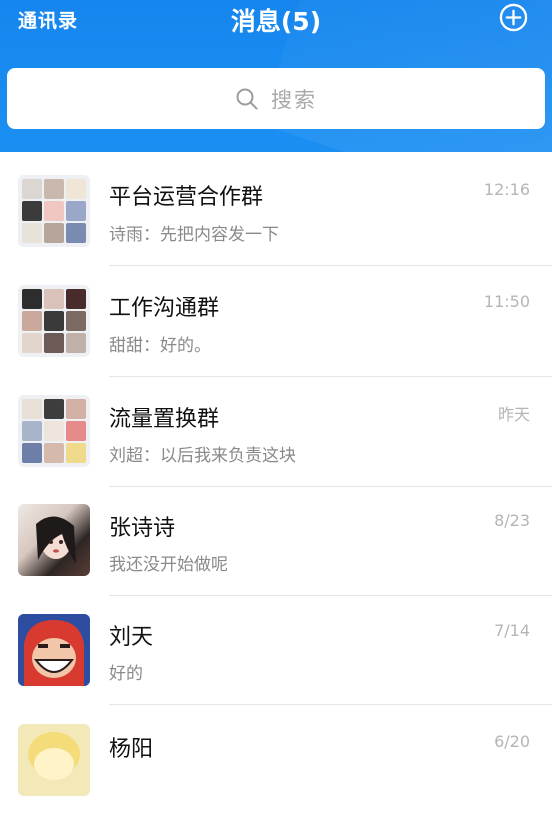  I want to click on conversation-row: 刘天 好的 7/14, so click(276, 650).